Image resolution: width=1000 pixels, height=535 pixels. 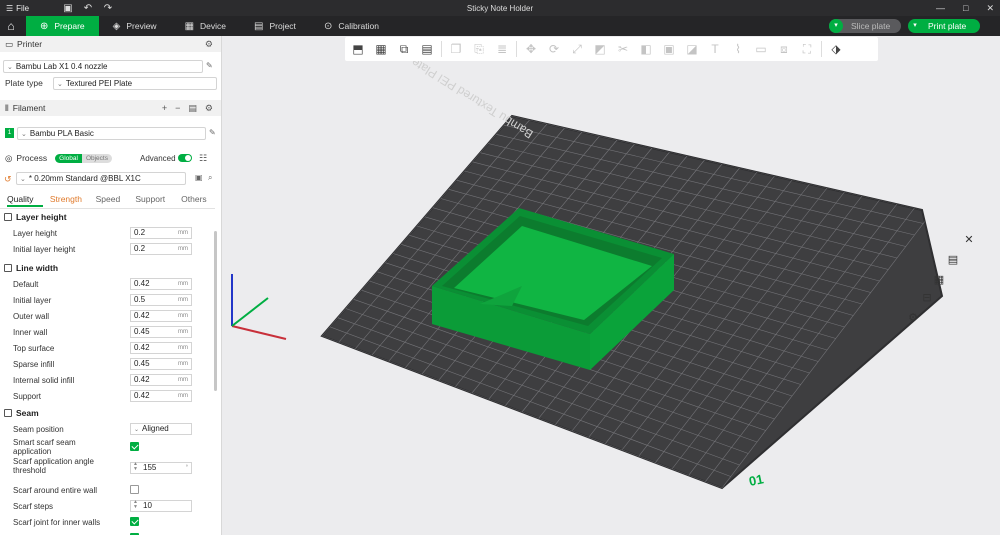 What do you see at coordinates (68, 8) in the screenshot?
I see `save-icon: ▣` at bounding box center [68, 8].